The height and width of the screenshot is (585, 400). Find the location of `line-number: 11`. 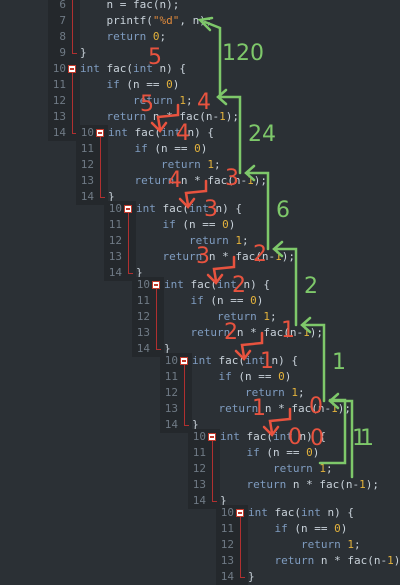

line-number: 11 is located at coordinates (227, 528).